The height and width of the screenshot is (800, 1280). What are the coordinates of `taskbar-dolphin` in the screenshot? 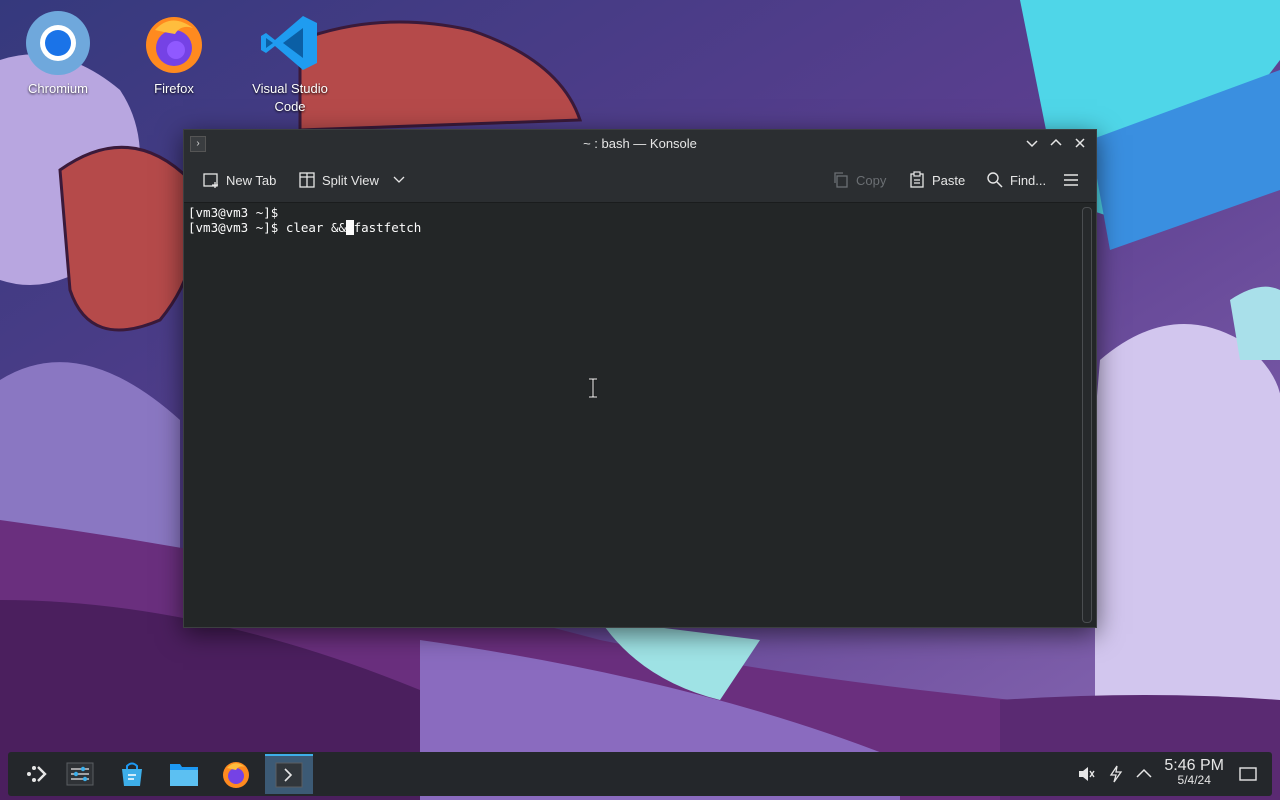 It's located at (184, 774).